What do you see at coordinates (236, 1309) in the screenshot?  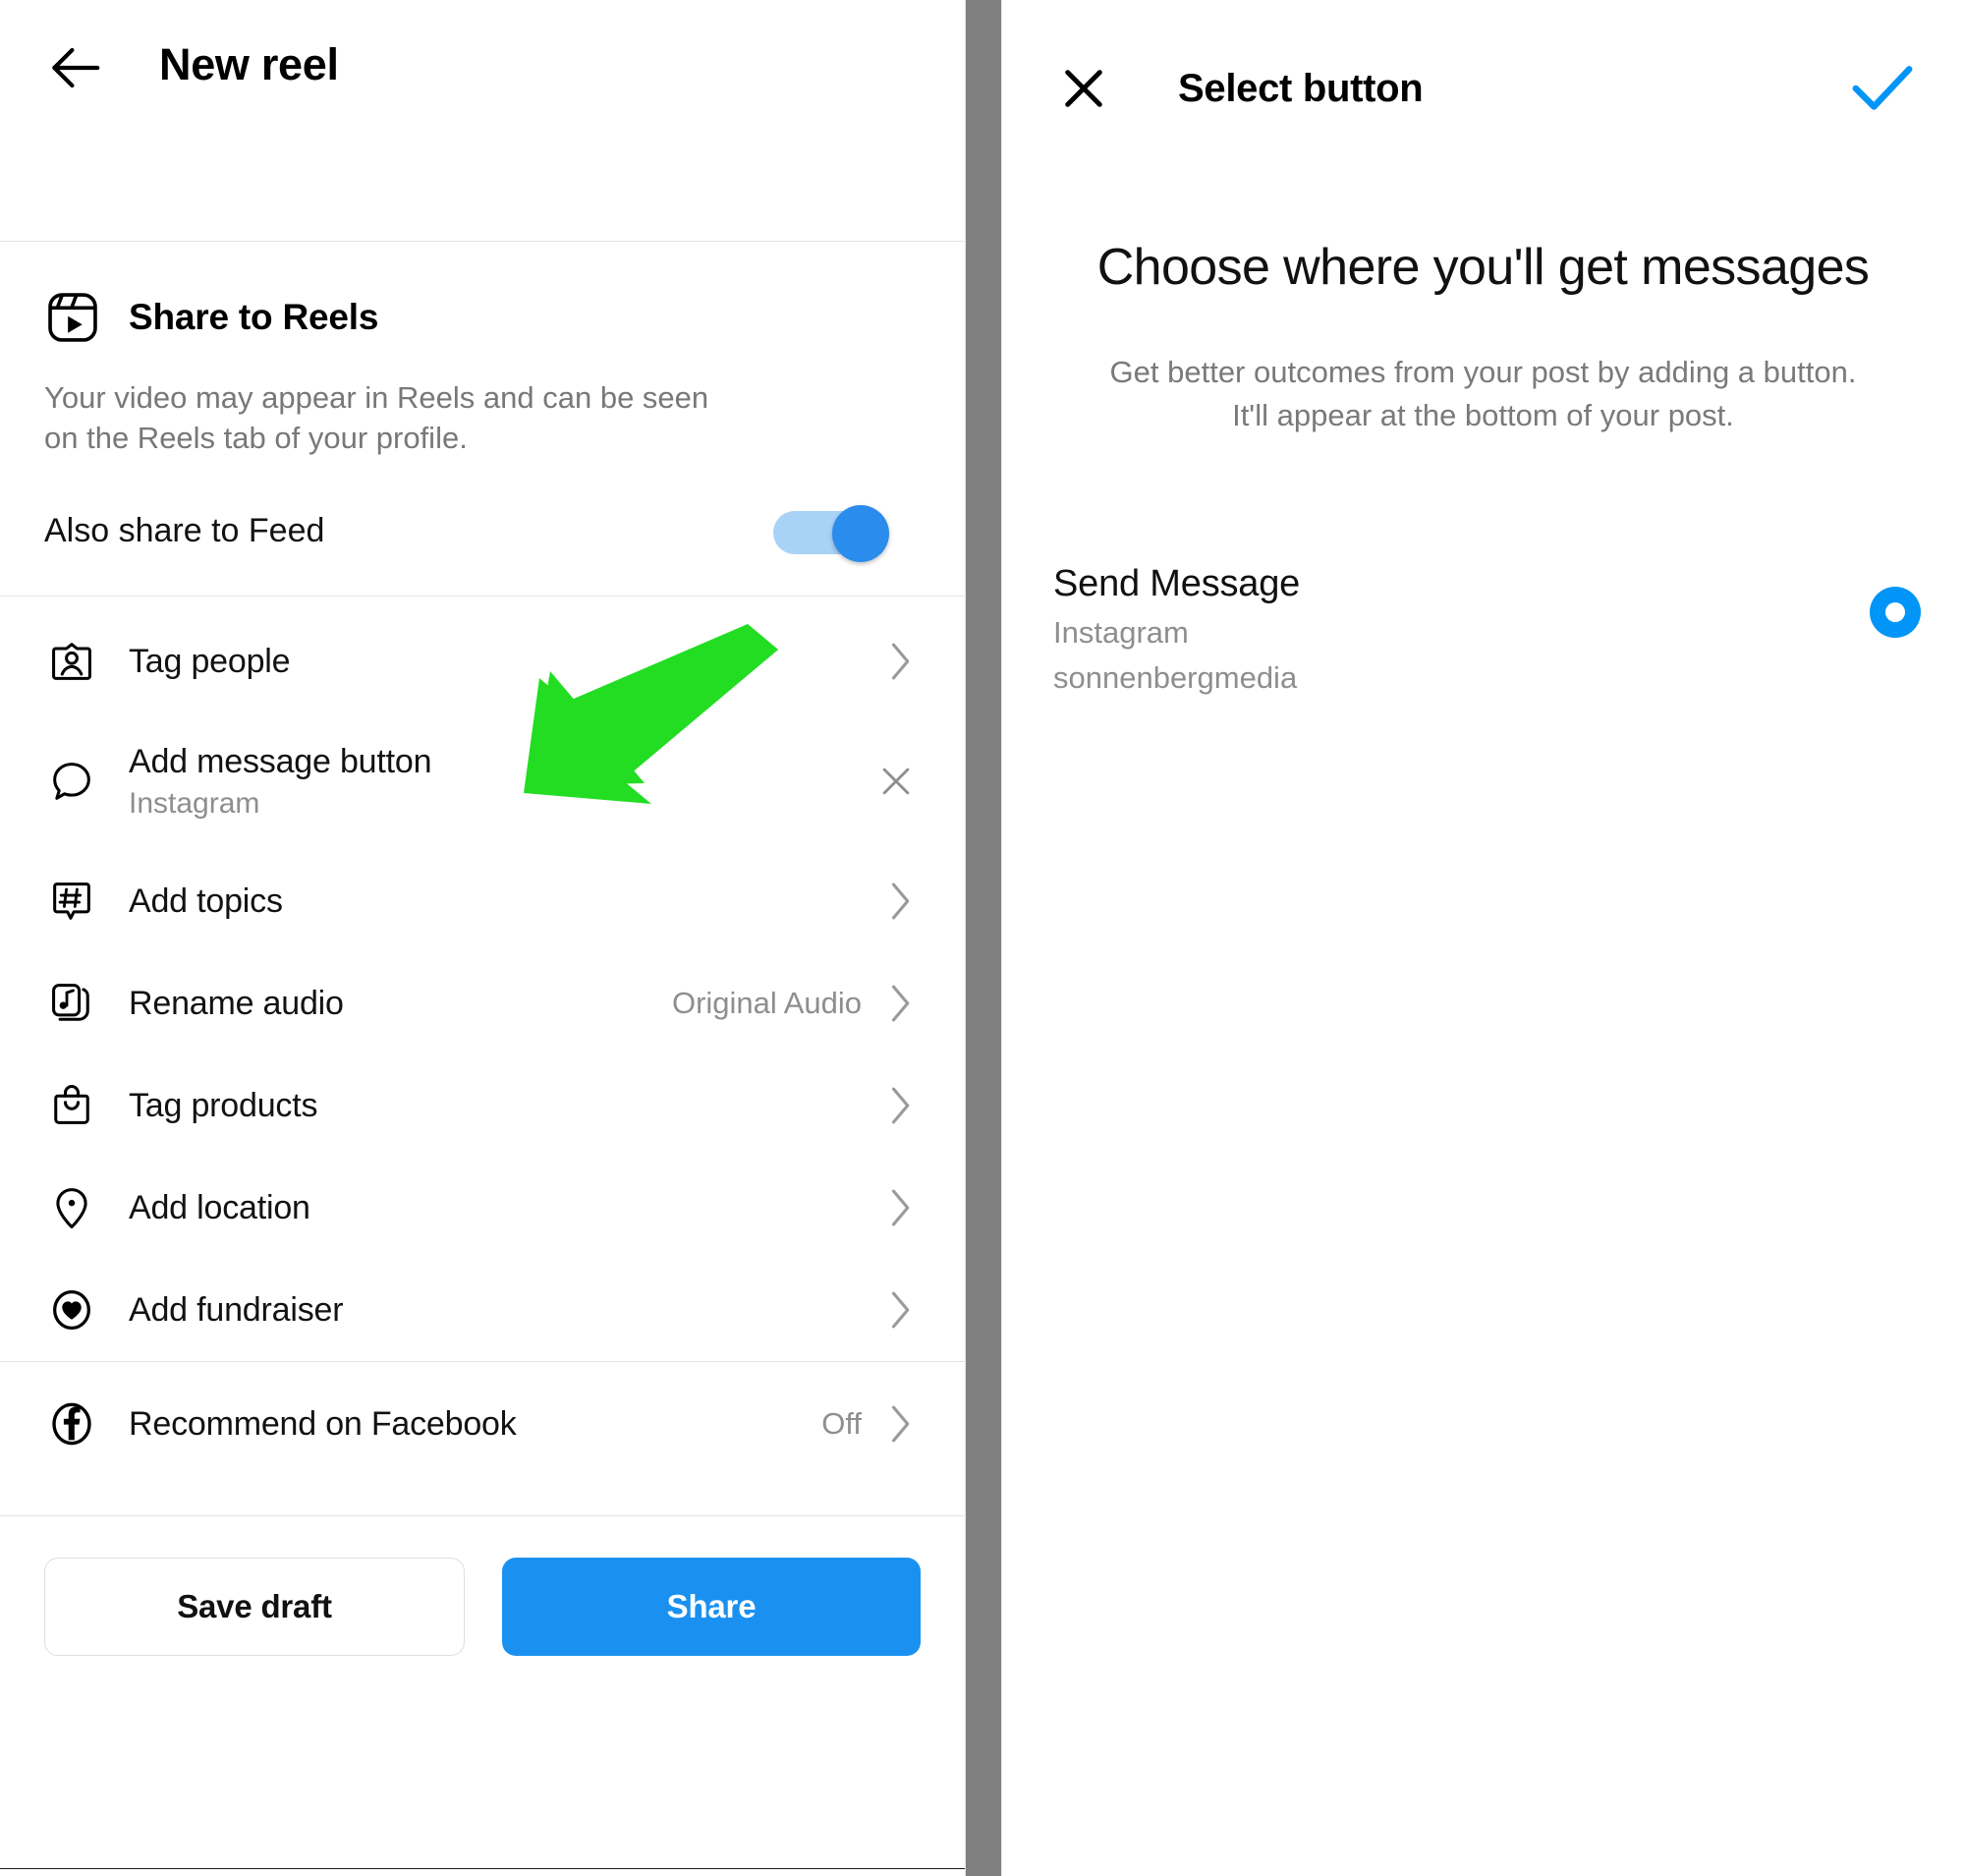 I see `menu-item-label: Add fundraiser` at bounding box center [236, 1309].